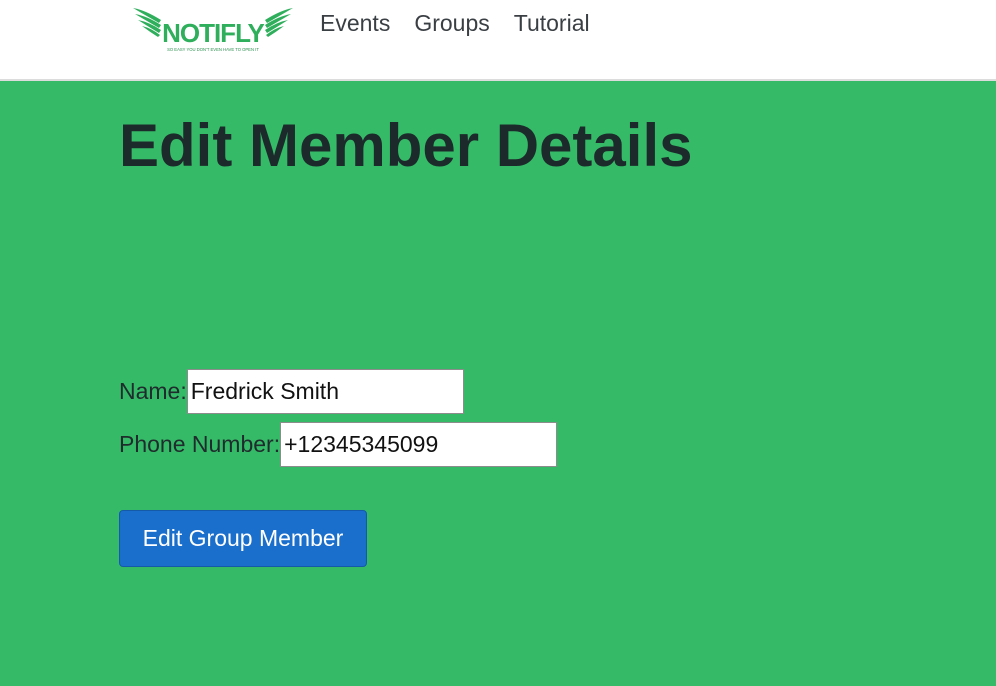  What do you see at coordinates (153, 391) in the screenshot?
I see `name-label: Name:` at bounding box center [153, 391].